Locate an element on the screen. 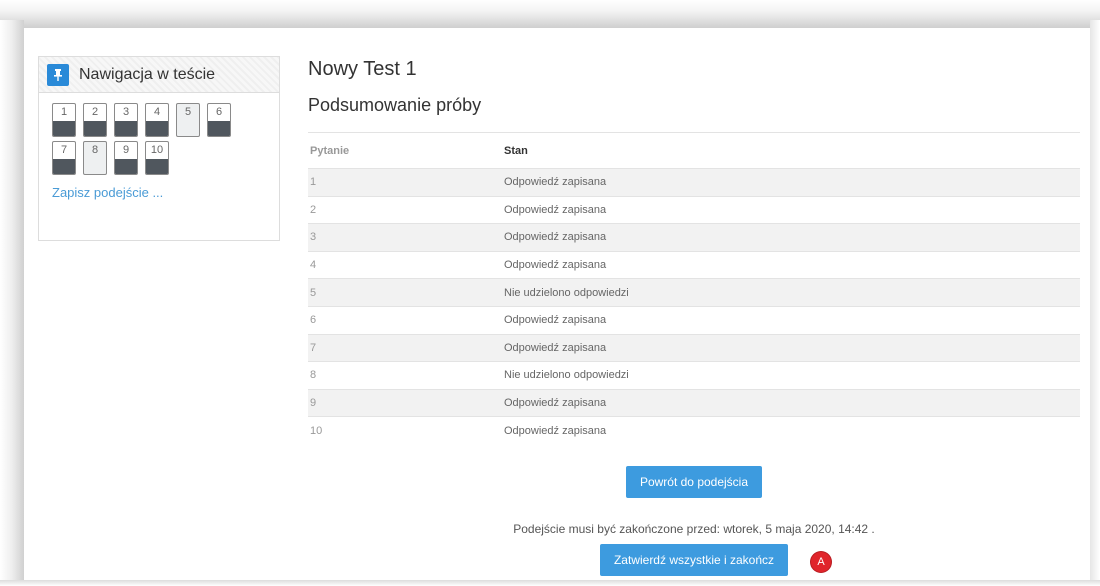 The height and width of the screenshot is (586, 1100). question-number: 10 is located at coordinates (157, 150).